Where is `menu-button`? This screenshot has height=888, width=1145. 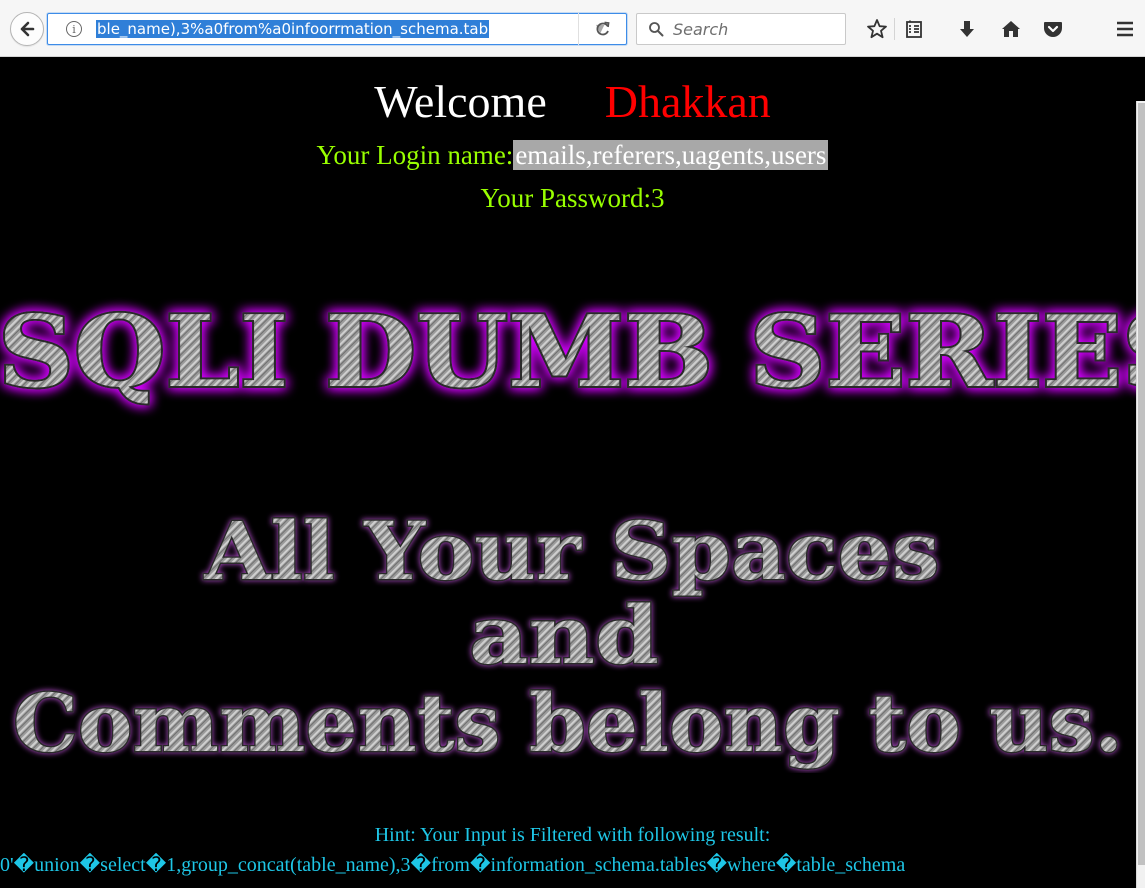
menu-button is located at coordinates (1125, 29).